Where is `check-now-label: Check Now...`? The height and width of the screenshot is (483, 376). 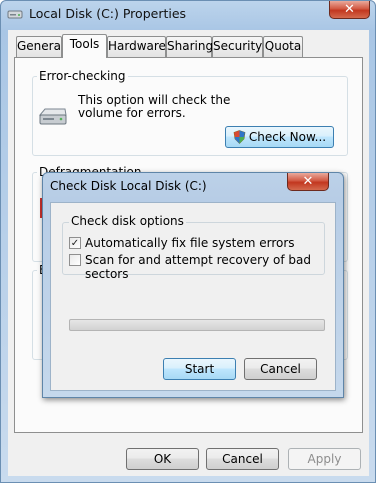 check-now-label: Check Now... is located at coordinates (287, 137).